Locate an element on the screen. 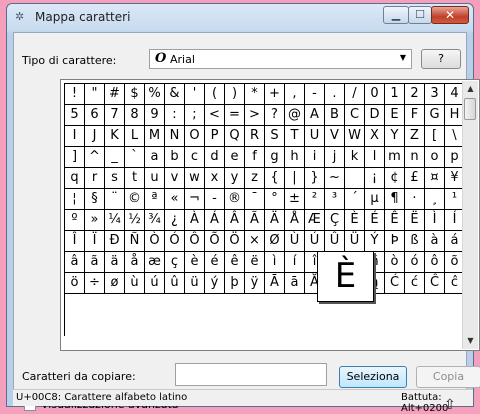  char-cell: a is located at coordinates (155, 157).